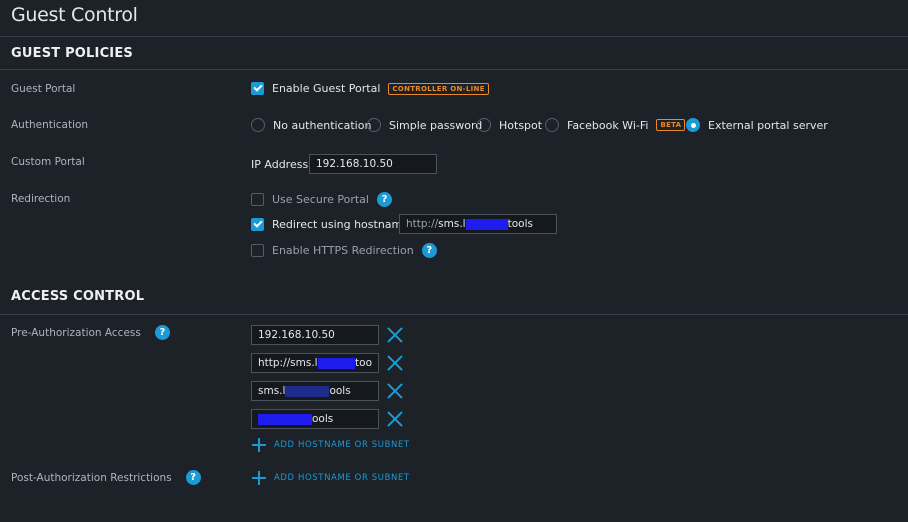 The width and height of the screenshot is (908, 522). I want to click on auth-option-label: Simple password, so click(436, 125).